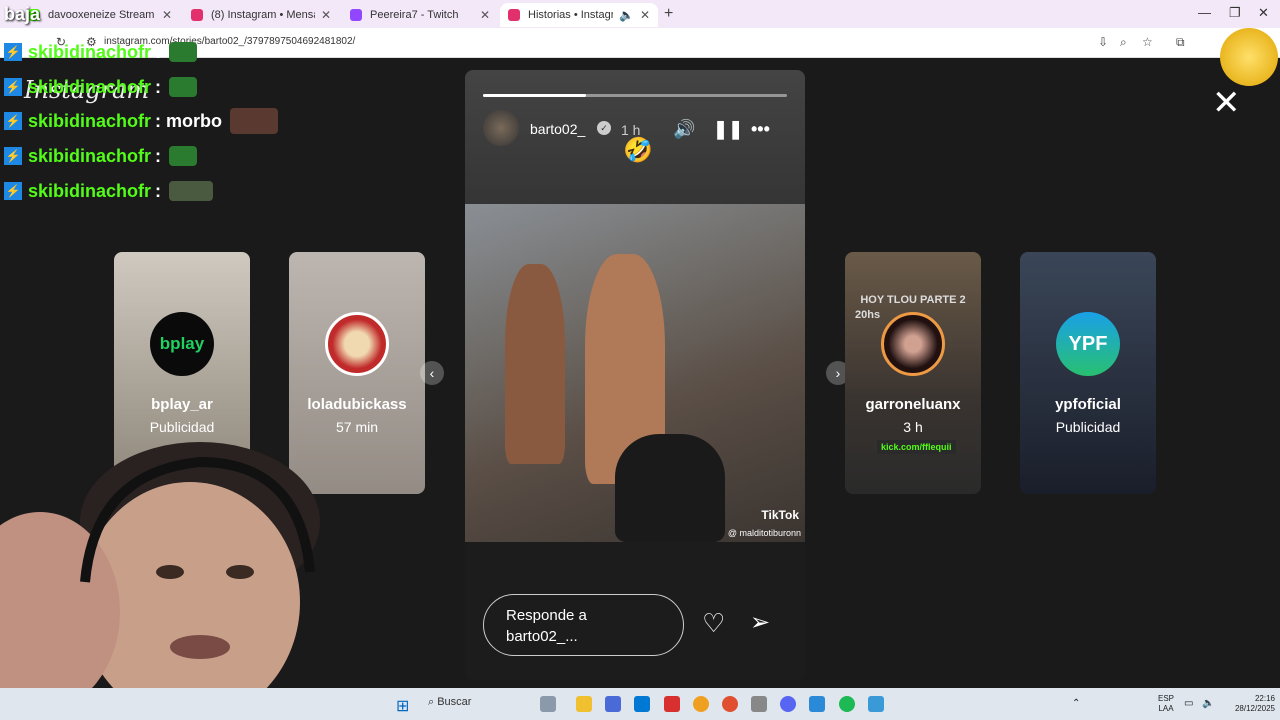 This screenshot has width=1280, height=720. What do you see at coordinates (838, 373) in the screenshot?
I see `chevron-right-icon: ›` at bounding box center [838, 373].